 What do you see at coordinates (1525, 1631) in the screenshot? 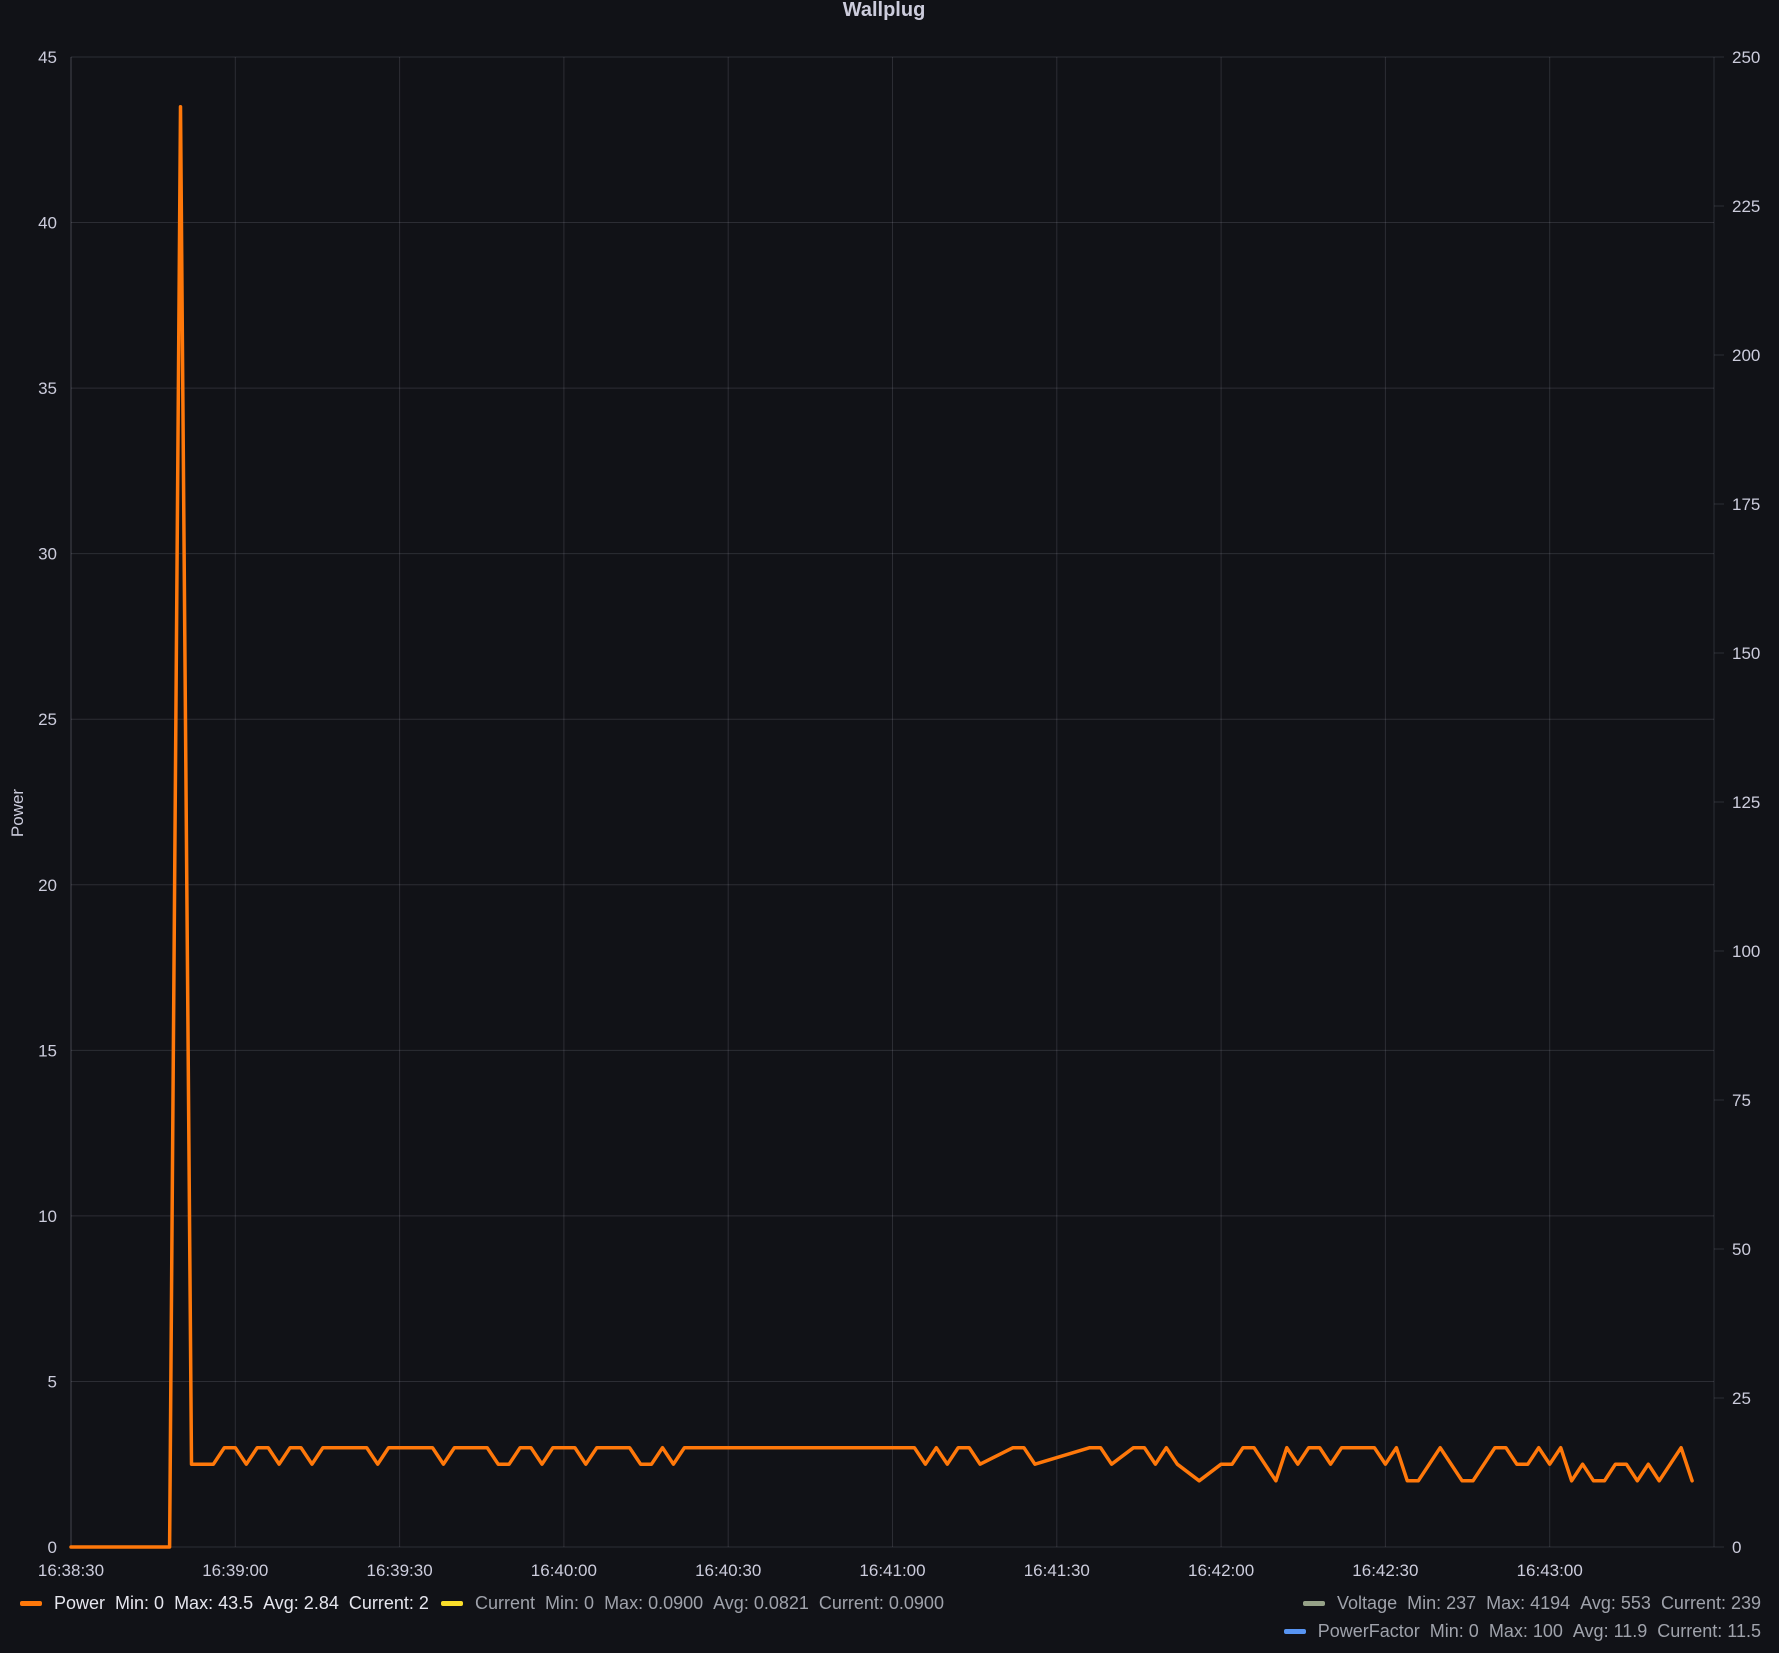
I see `legend-max: Max: 100` at bounding box center [1525, 1631].